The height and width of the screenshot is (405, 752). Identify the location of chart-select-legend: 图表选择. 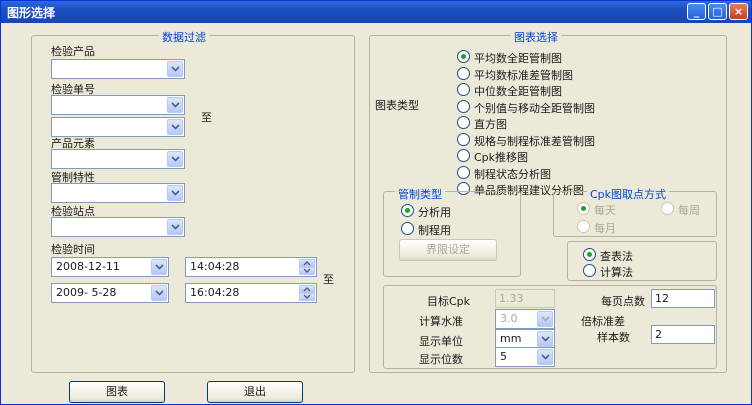
(536, 37).